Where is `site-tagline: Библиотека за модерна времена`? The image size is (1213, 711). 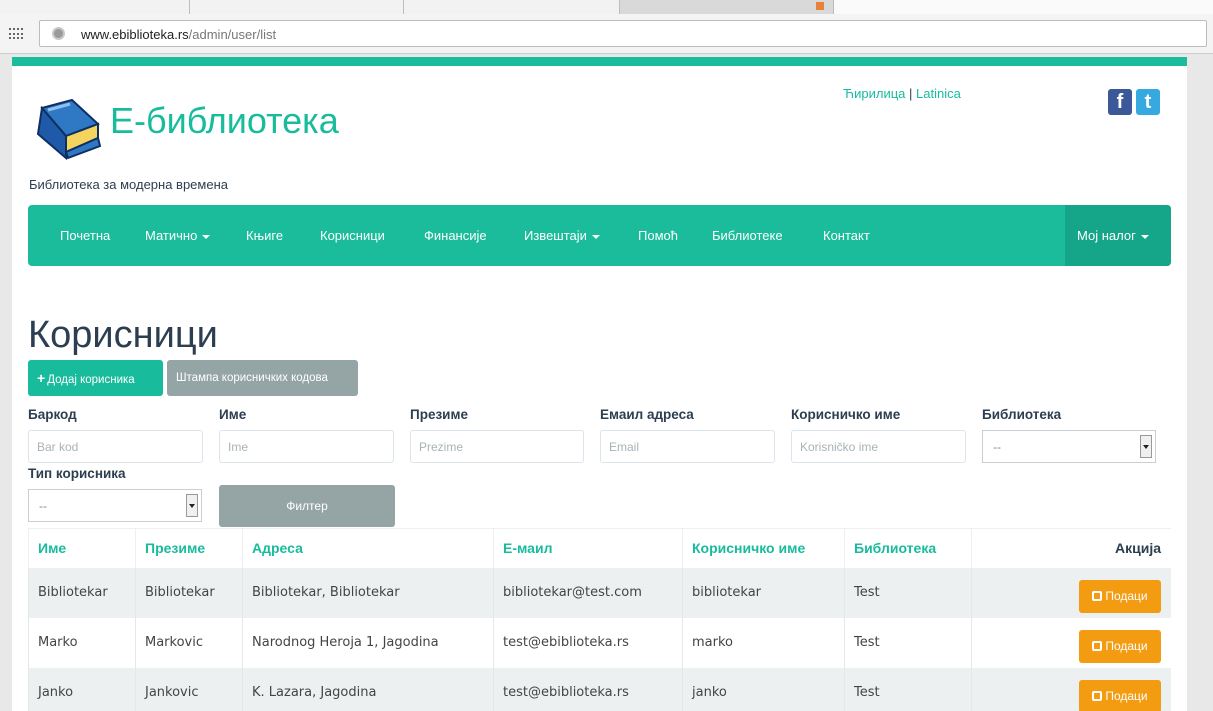 site-tagline: Библиотека за модерна времена is located at coordinates (128, 184).